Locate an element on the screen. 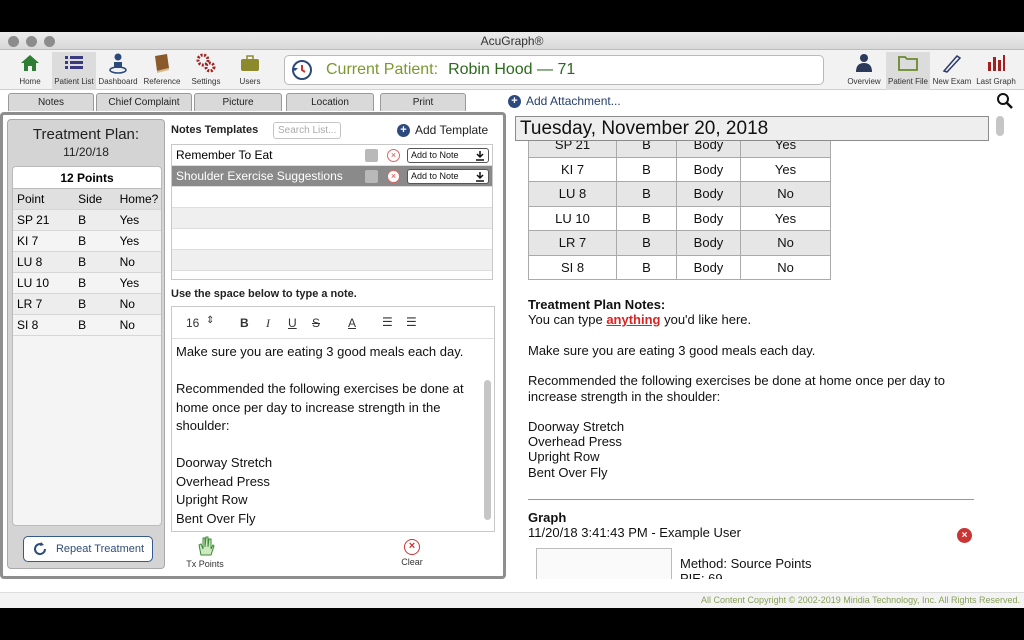  reference-button: Reference is located at coordinates (162, 71).